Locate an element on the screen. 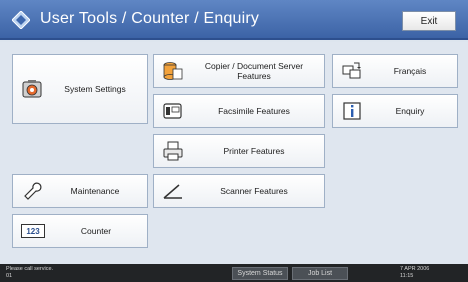  copier-icon is located at coordinates (173, 71).